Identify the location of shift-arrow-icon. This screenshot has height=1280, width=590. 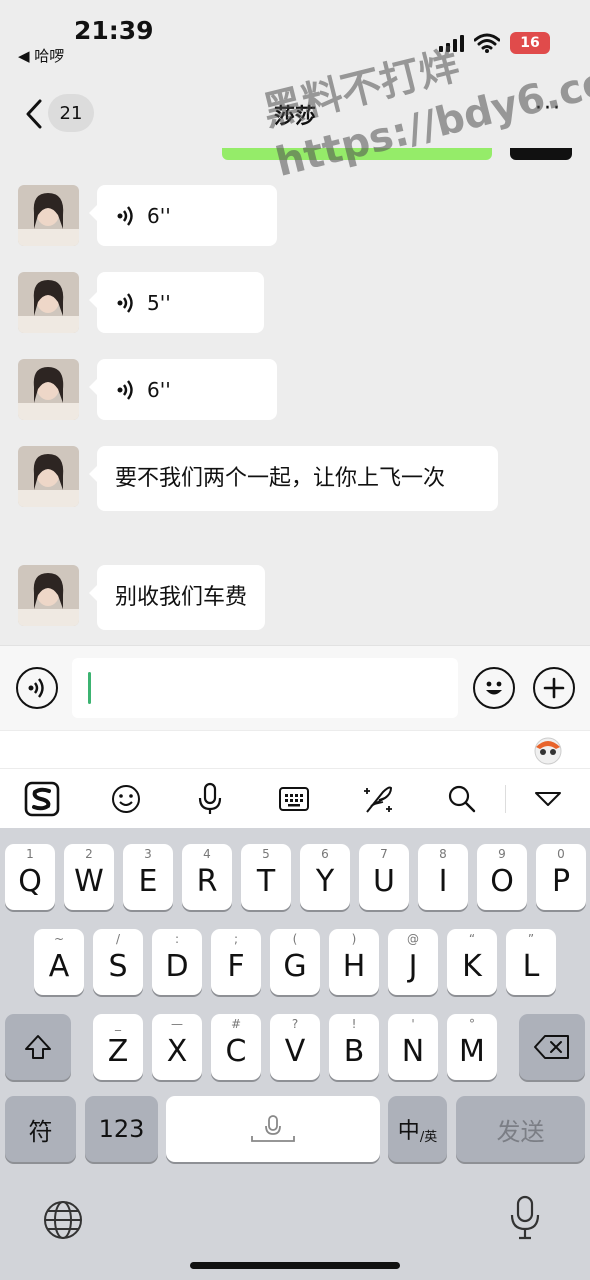
(38, 1047).